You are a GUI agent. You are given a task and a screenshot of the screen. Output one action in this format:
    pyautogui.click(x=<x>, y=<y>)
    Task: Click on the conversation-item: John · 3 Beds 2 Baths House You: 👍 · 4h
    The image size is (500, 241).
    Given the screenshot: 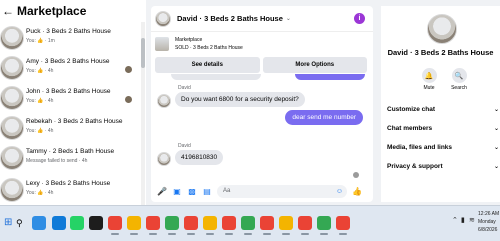 What is the action you would take?
    pyautogui.click(x=70, y=97)
    